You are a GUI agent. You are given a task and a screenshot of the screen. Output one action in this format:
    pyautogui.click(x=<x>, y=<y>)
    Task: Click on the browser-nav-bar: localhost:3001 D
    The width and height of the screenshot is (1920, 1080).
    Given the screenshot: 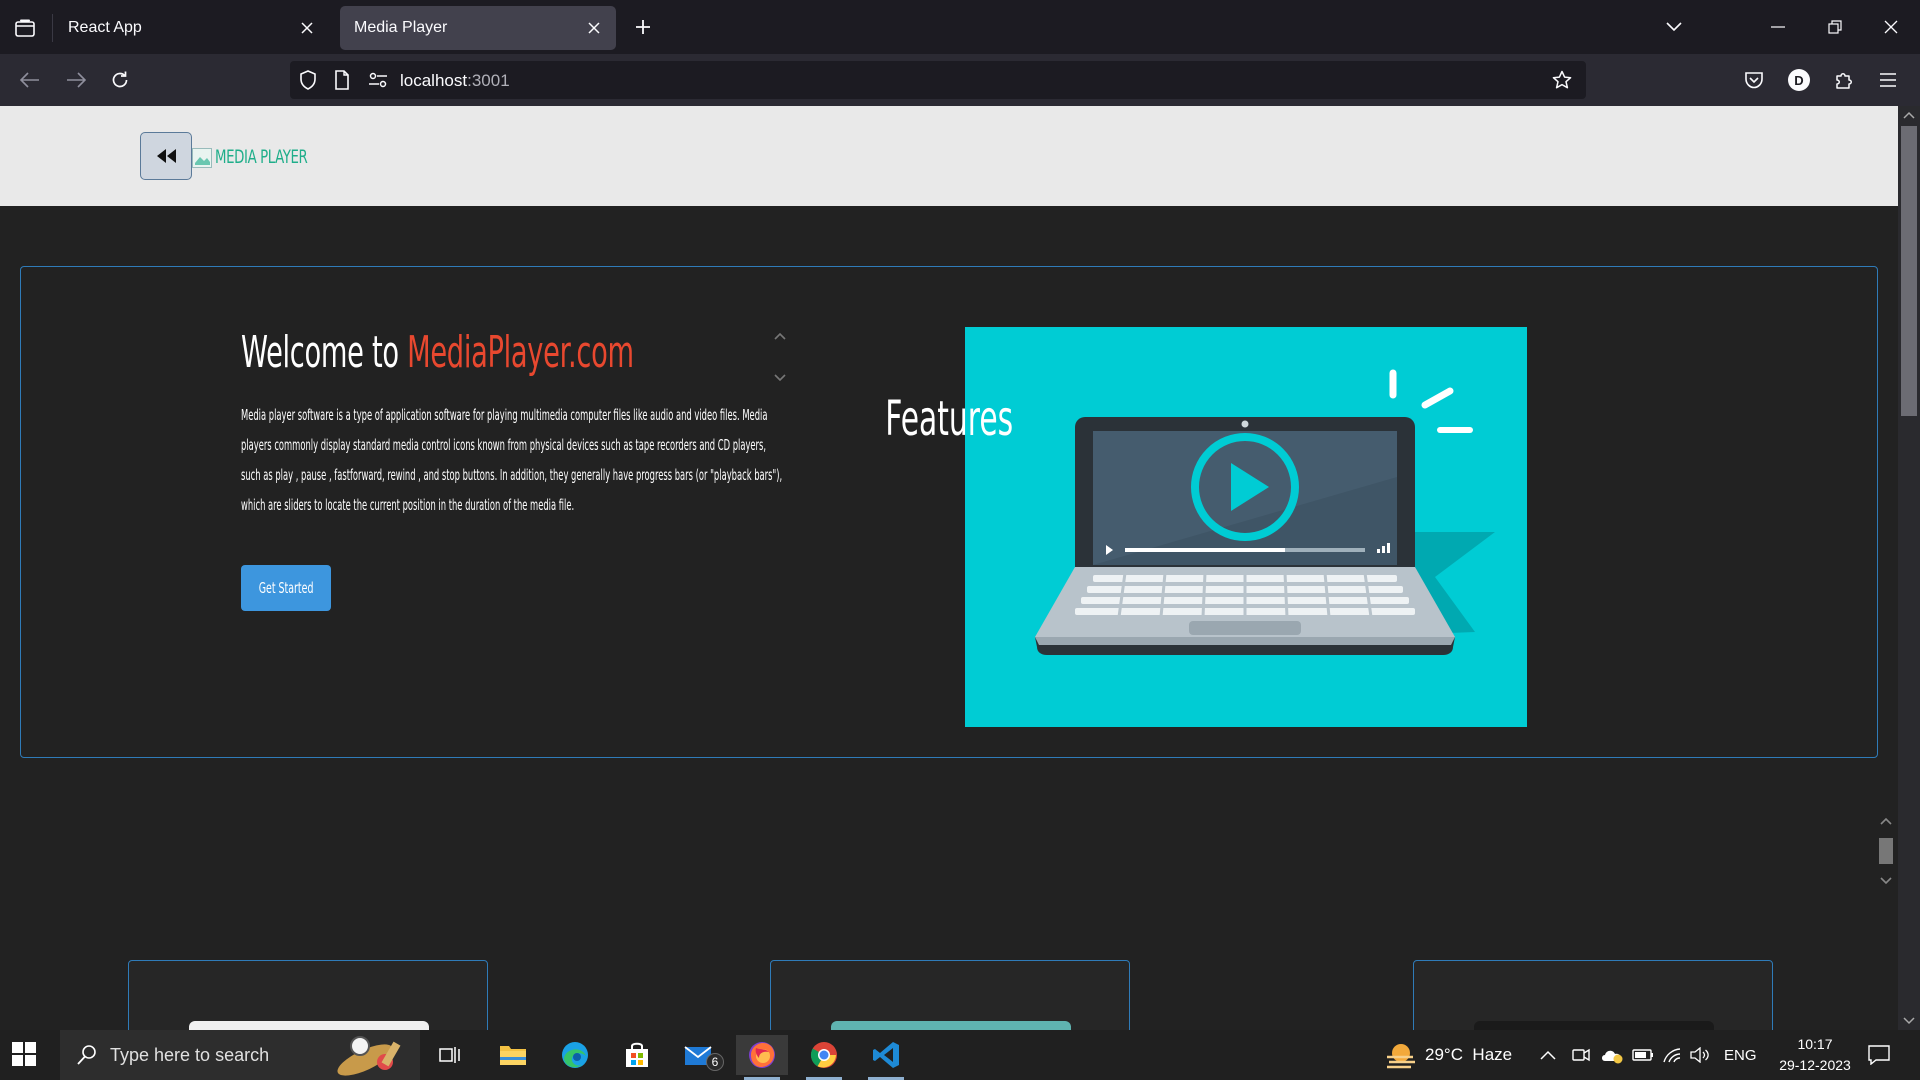 What is the action you would take?
    pyautogui.click(x=960, y=80)
    